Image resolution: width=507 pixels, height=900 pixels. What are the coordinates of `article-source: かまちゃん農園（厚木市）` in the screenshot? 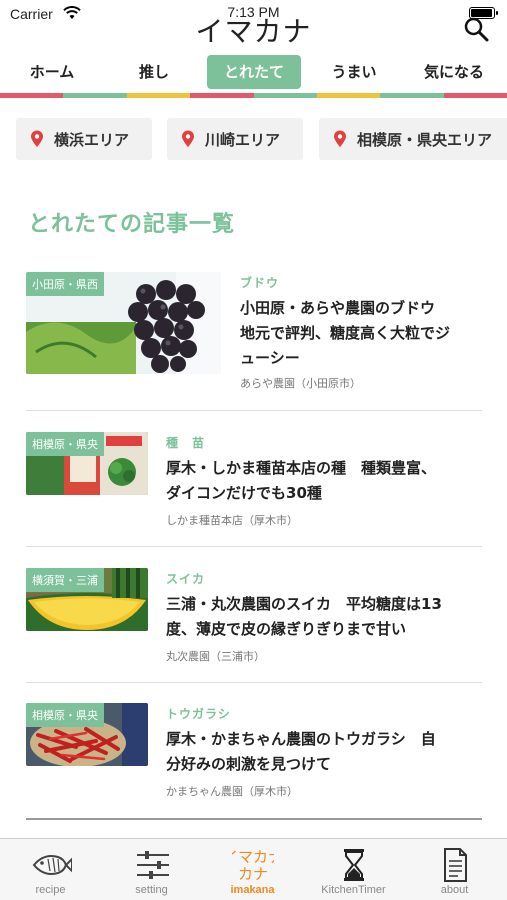 It's located at (232, 791).